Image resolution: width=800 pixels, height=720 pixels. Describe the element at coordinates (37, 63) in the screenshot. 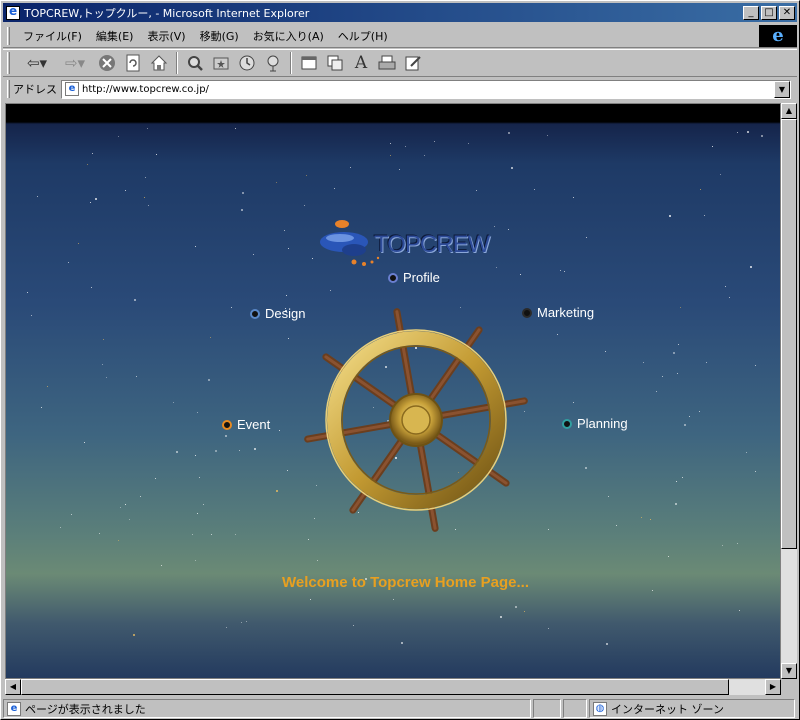

I see `back-icon: ⇦▾` at that location.